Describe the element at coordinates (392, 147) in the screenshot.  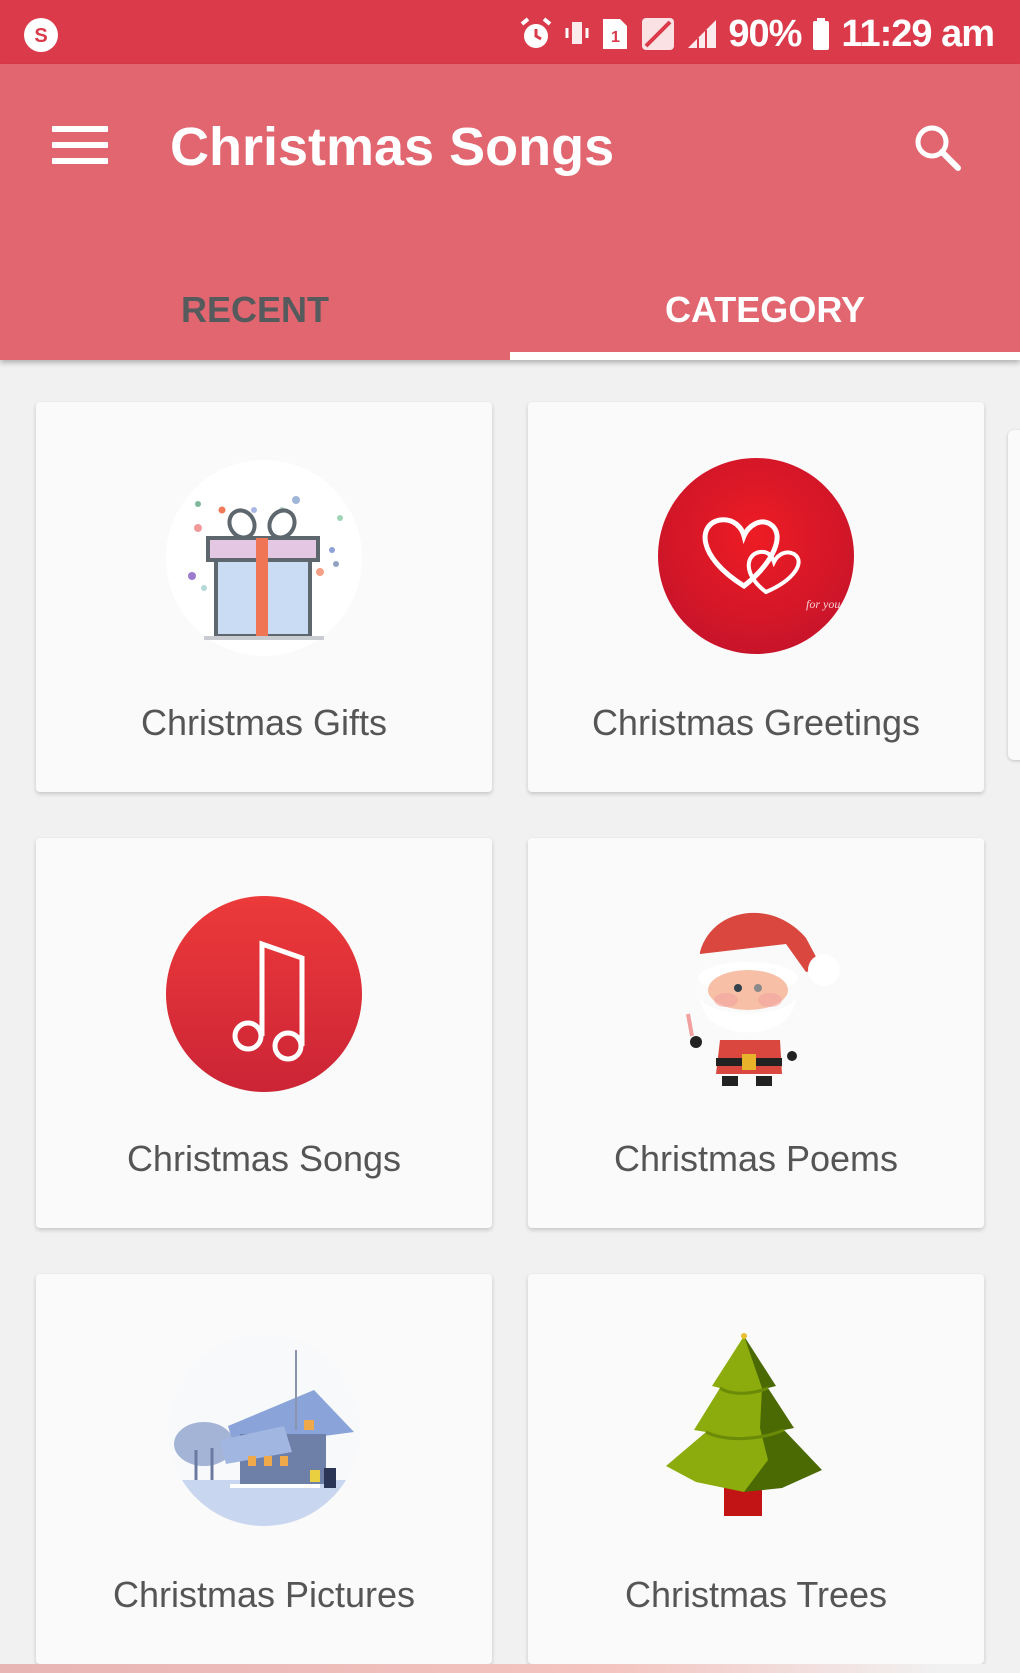
I see `page-title: Christmas Songs` at that location.